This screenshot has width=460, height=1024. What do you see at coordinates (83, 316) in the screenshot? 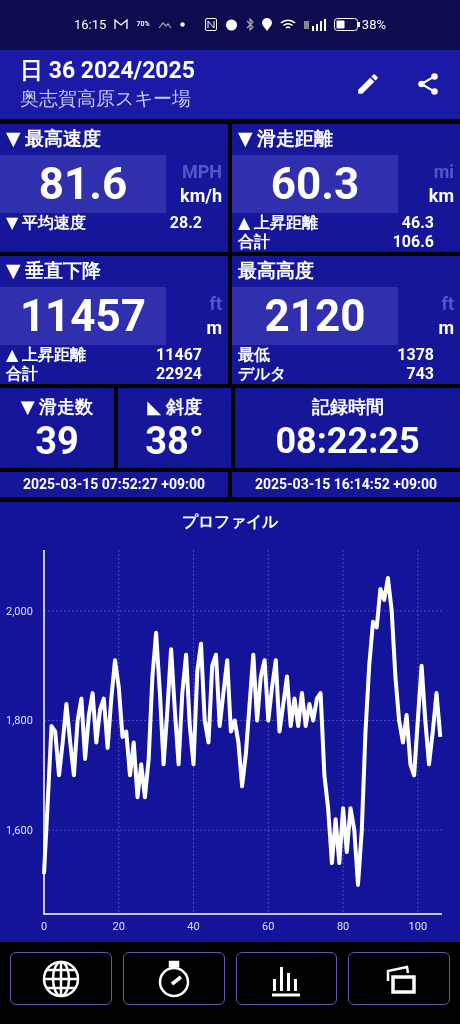
I see `stat-value: 11457` at bounding box center [83, 316].